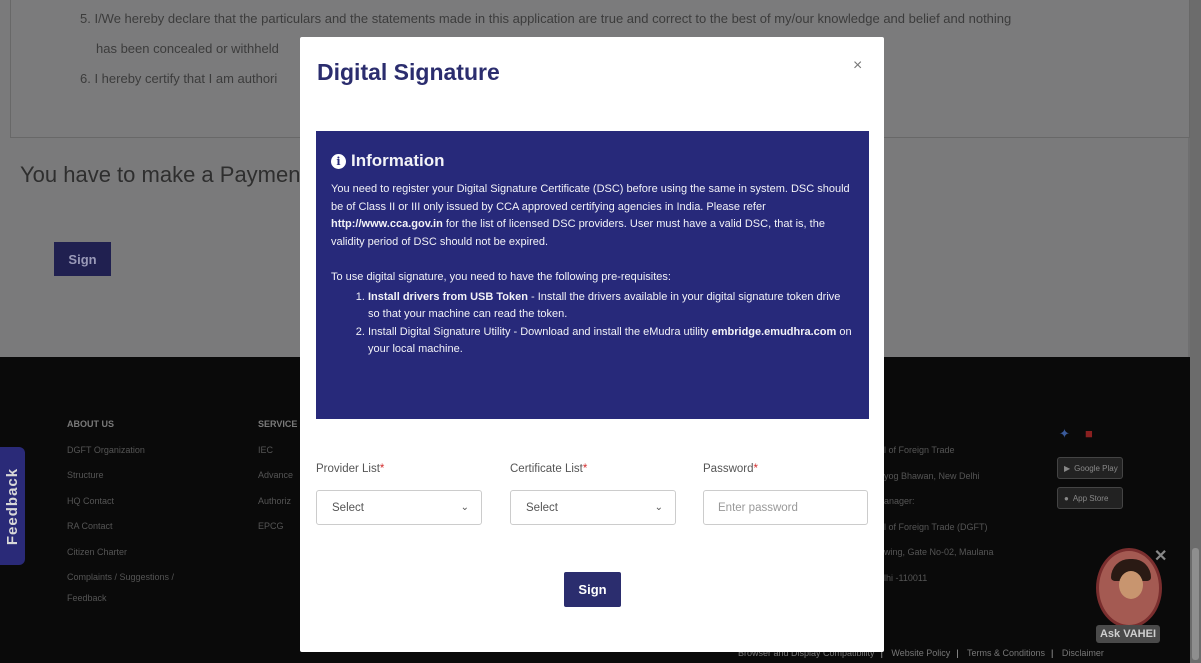  Describe the element at coordinates (120, 451) in the screenshot. I see `footer-link: DGFT Organization` at that location.